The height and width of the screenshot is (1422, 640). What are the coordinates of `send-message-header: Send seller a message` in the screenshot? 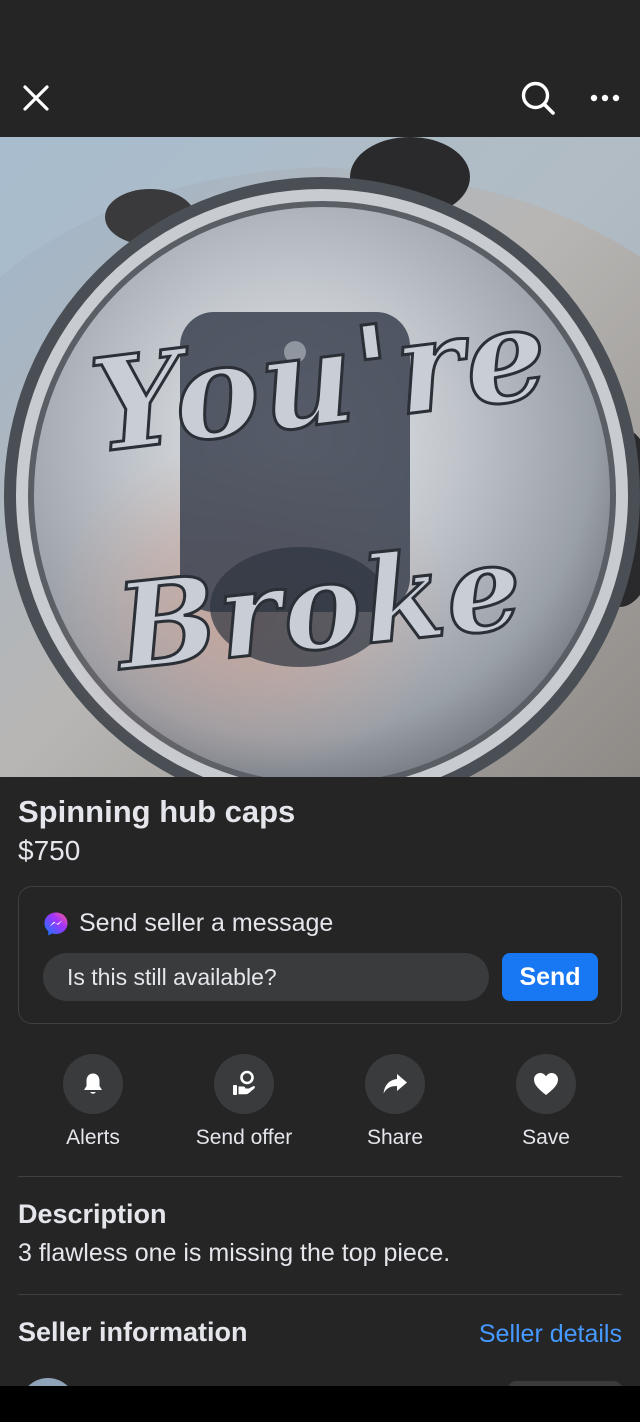 It's located at (188, 923).